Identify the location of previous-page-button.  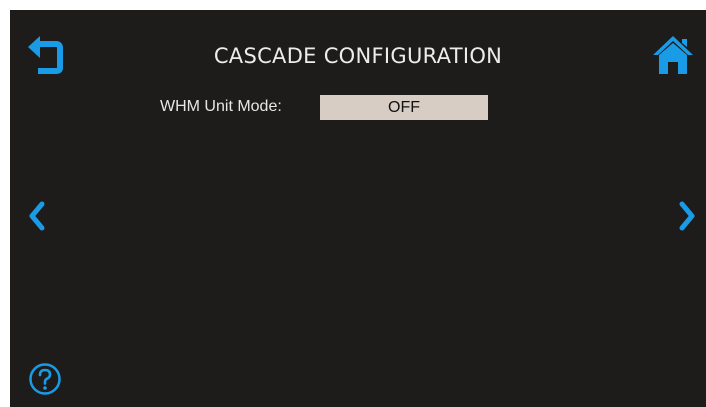
(38, 216).